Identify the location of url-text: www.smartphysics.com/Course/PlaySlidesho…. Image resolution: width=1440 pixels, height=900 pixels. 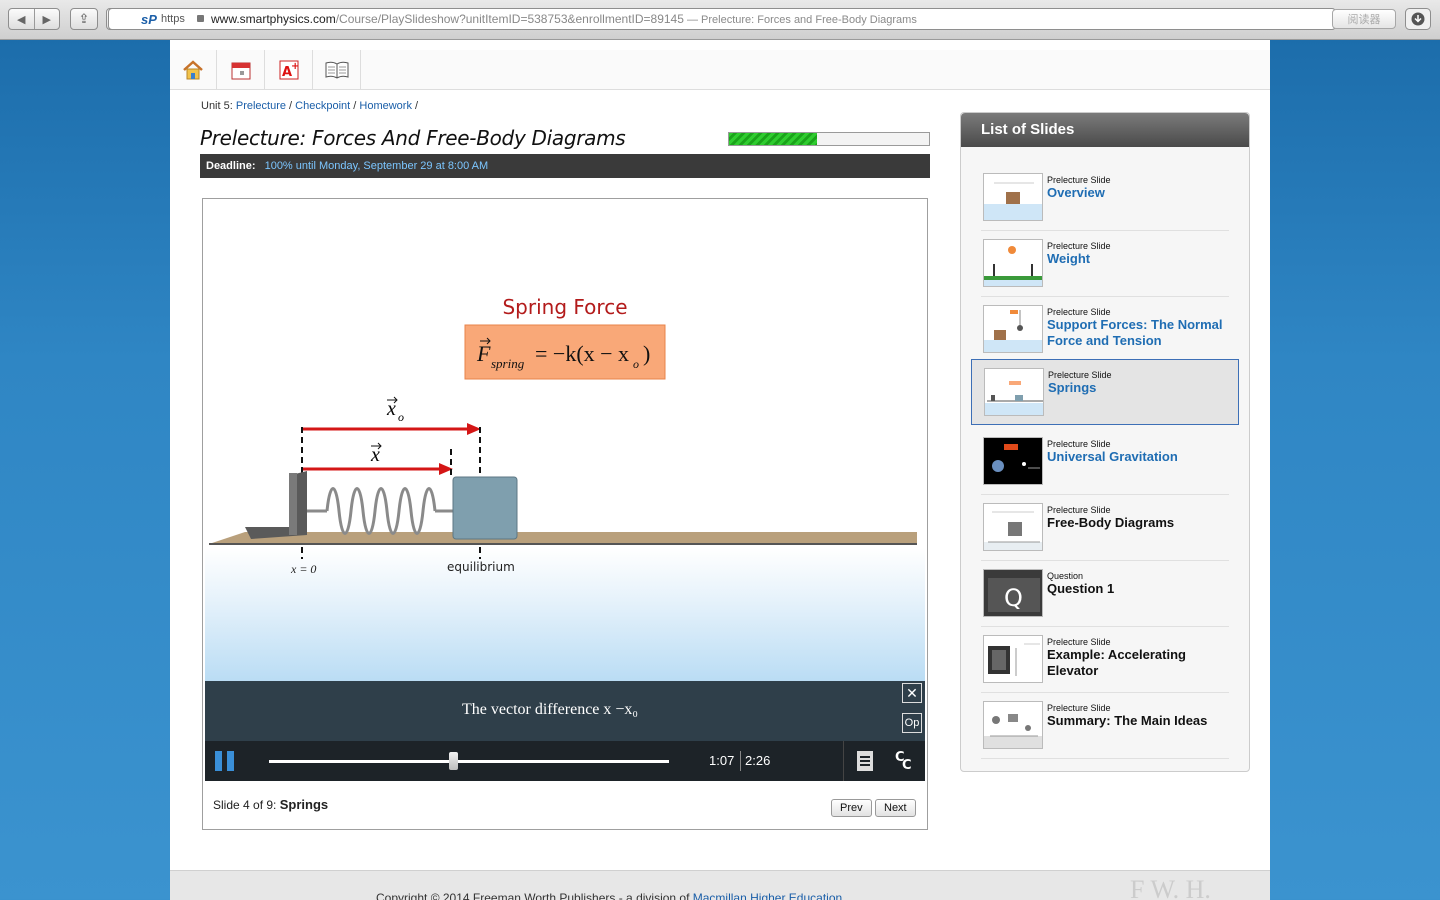
(564, 19).